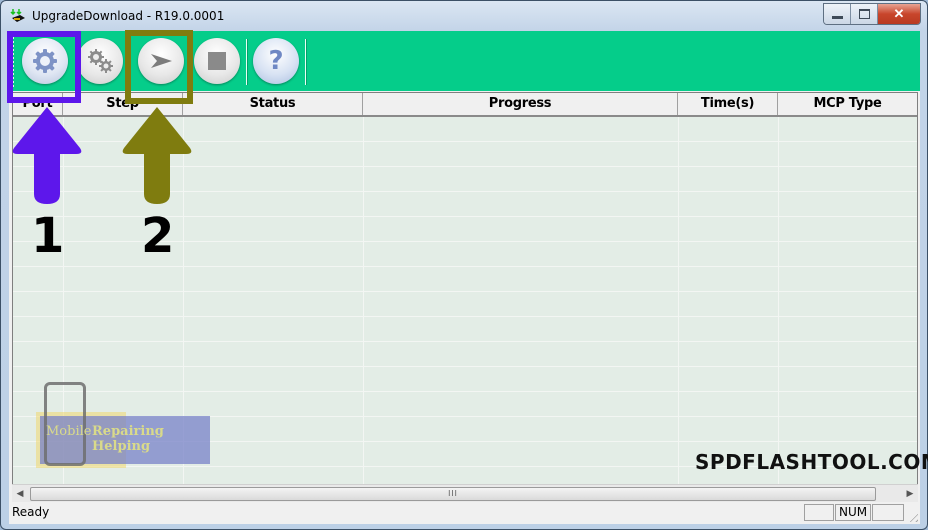 This screenshot has height=530, width=928. I want to click on close-icon: ✕, so click(899, 13).